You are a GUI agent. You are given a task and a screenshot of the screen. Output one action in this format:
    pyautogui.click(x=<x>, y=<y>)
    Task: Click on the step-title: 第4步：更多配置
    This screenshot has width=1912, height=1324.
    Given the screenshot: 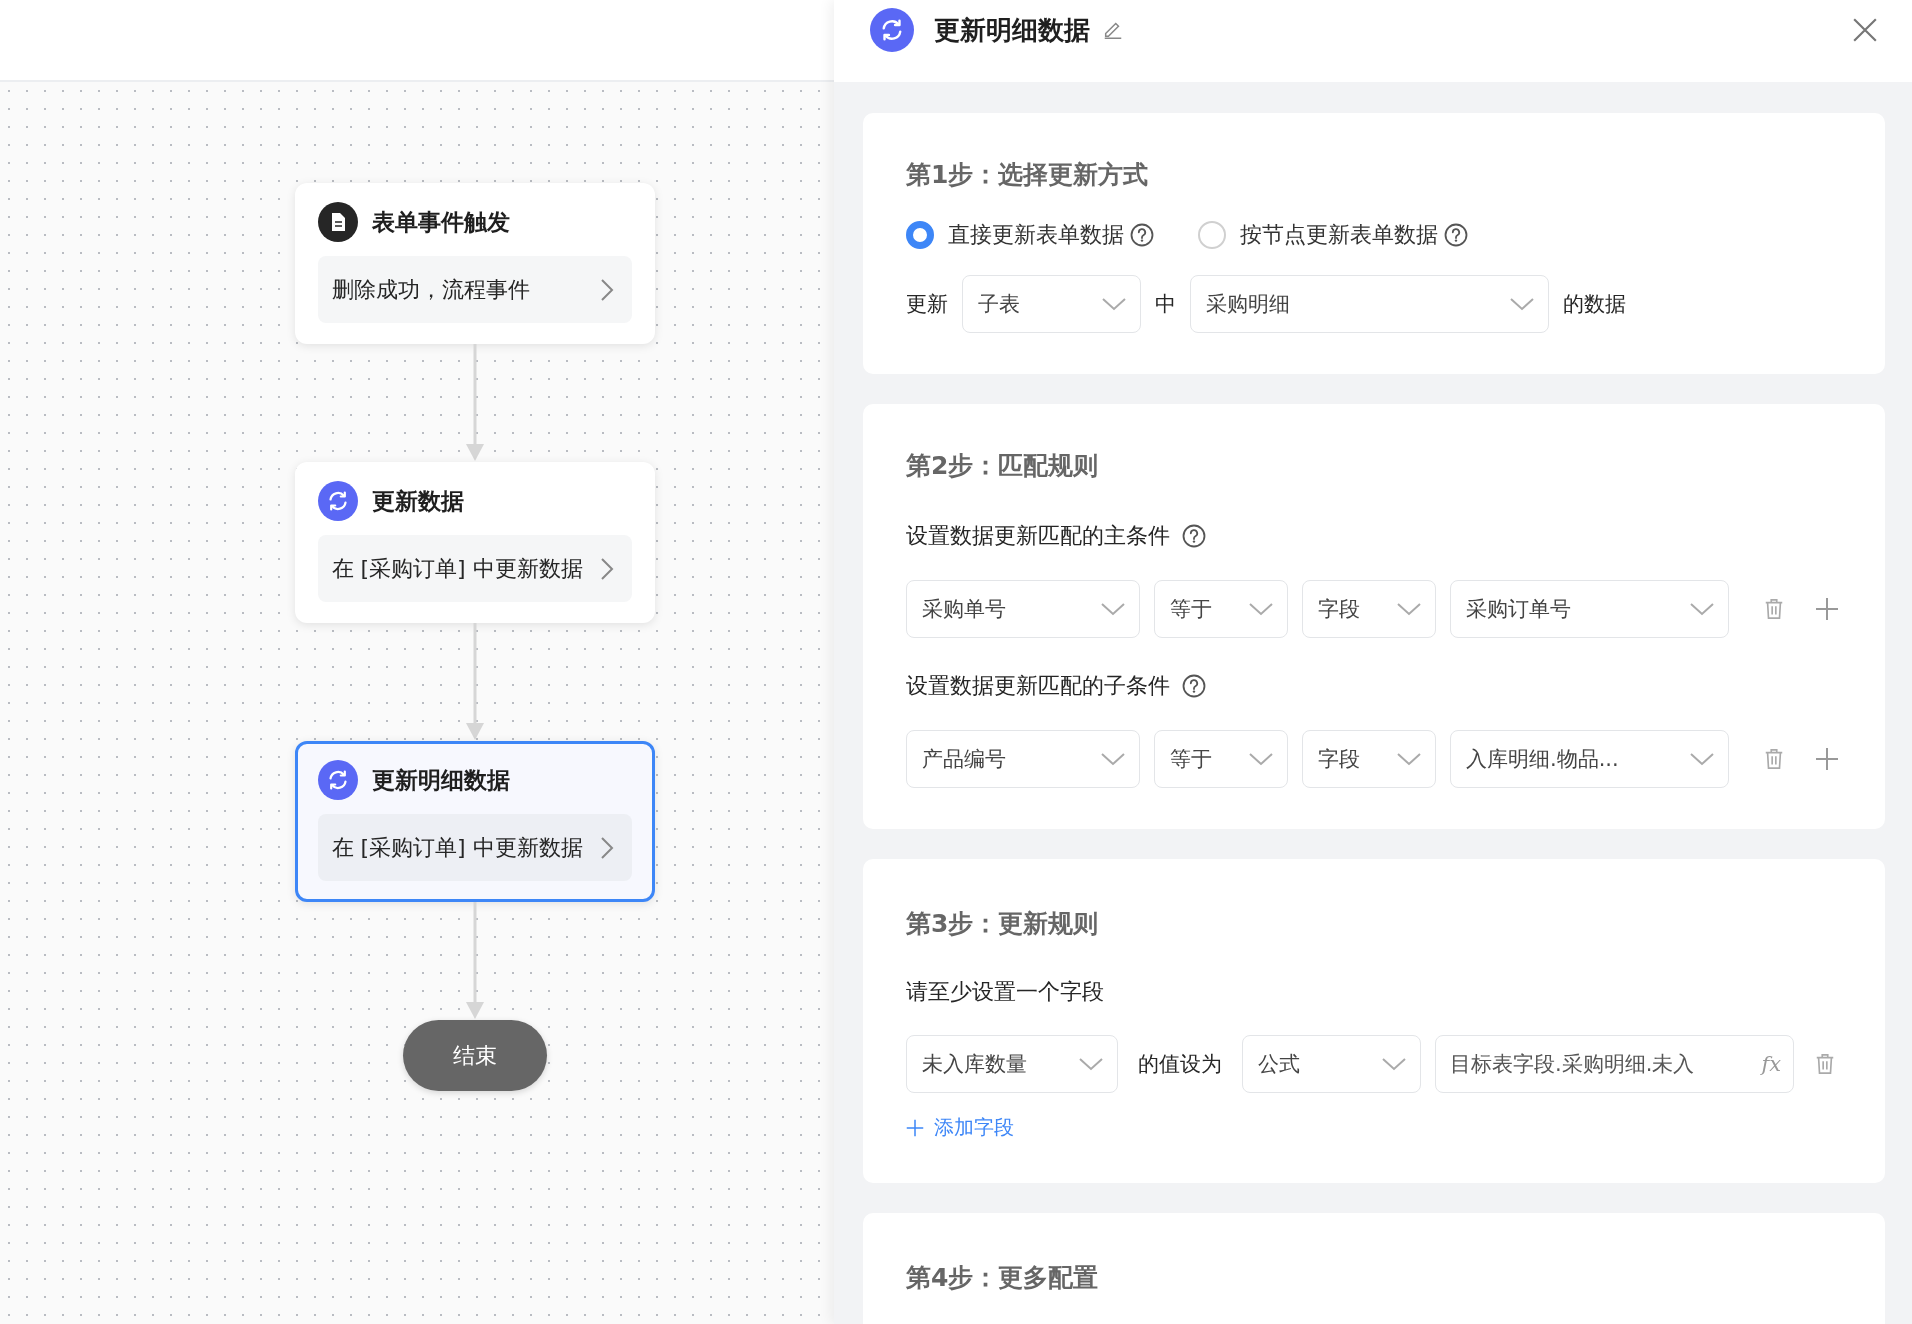 What is the action you would take?
    pyautogui.click(x=1003, y=1278)
    